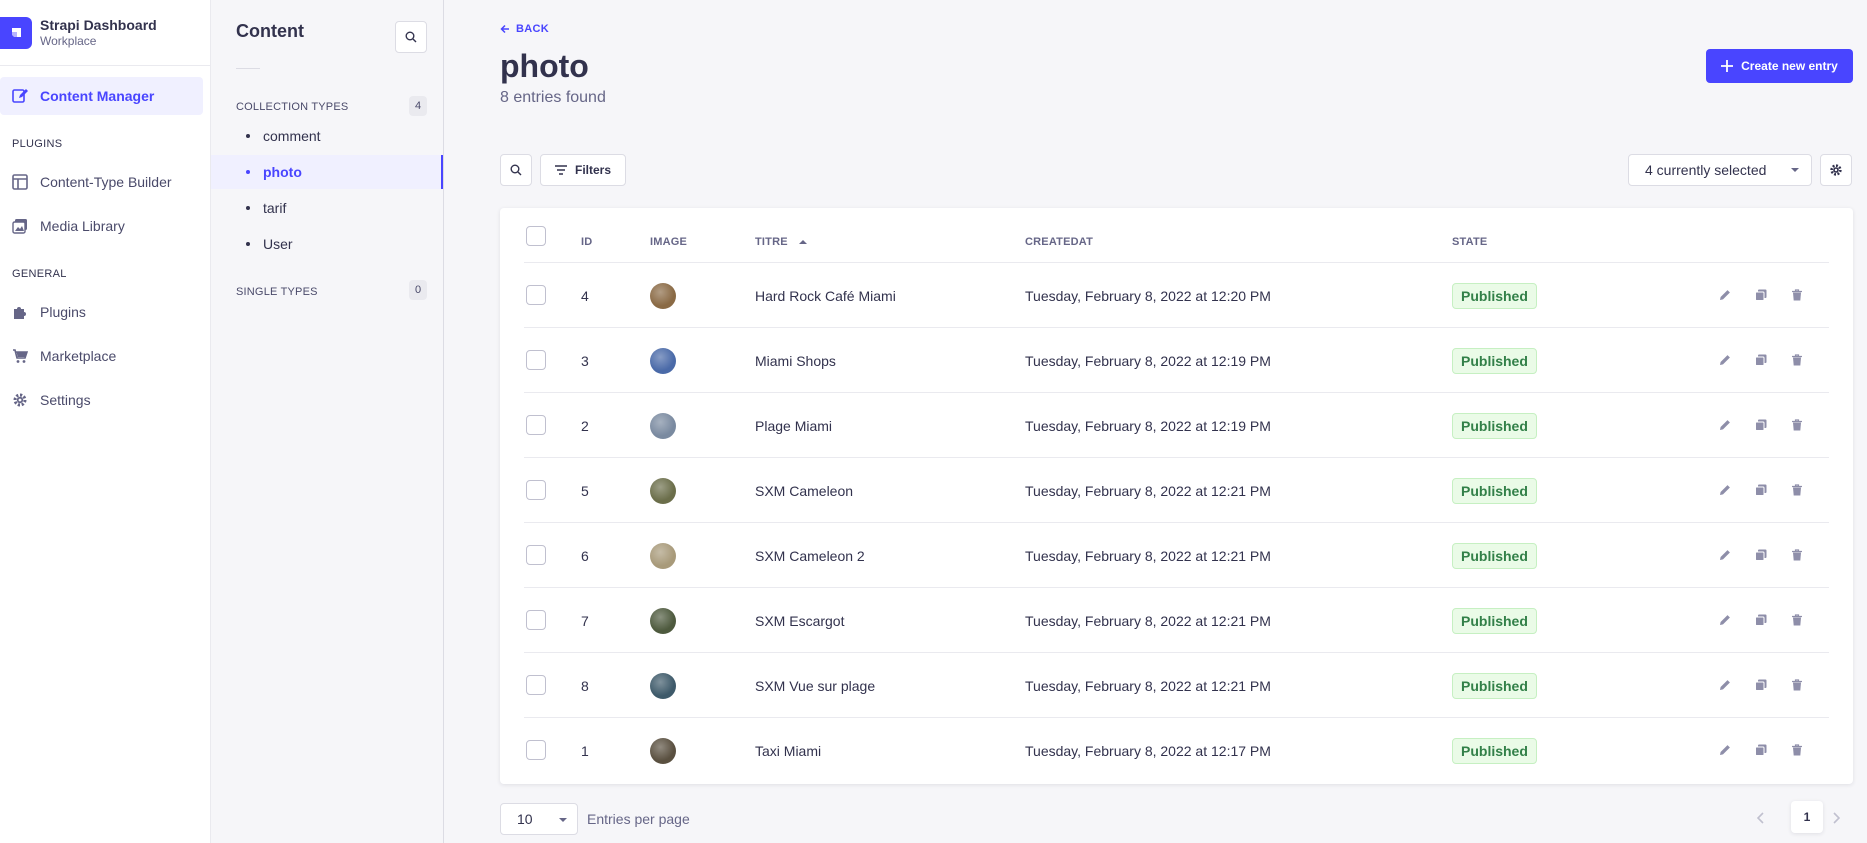 Image resolution: width=1867 pixels, height=843 pixels. I want to click on cell-id: 6, so click(585, 555).